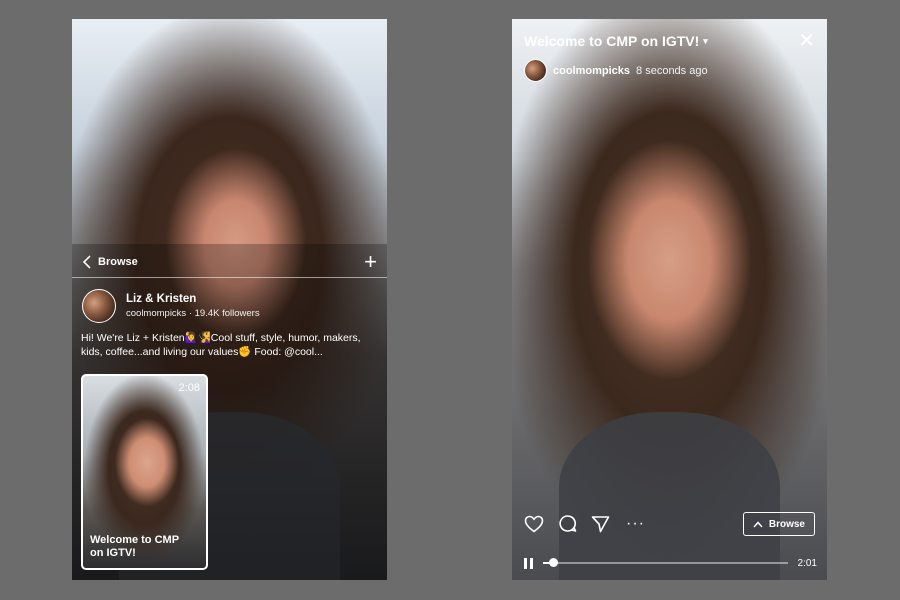 This screenshot has height=600, width=900. Describe the element at coordinates (535, 70) in the screenshot. I see `owner-avatar` at that location.